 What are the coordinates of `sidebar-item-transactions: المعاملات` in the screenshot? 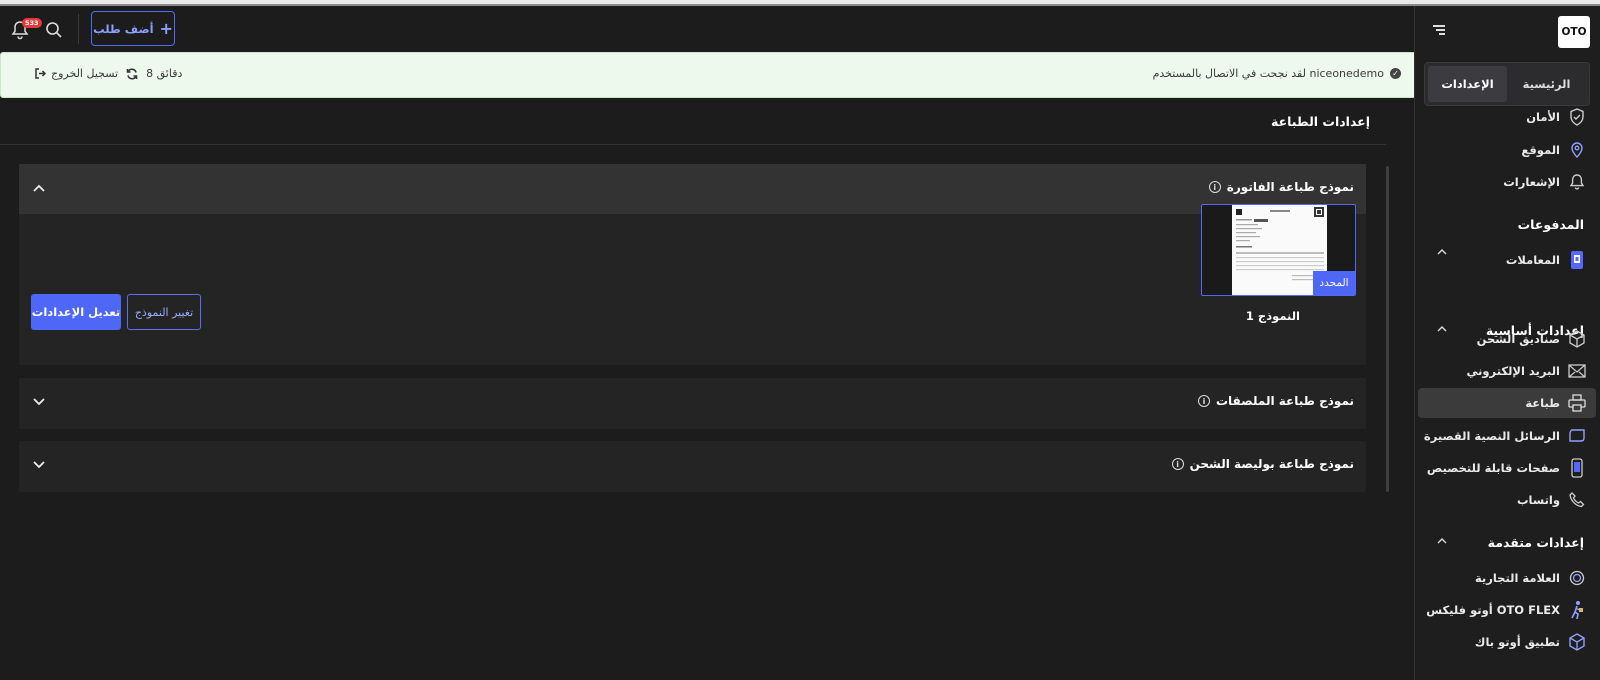 It's located at (1546, 260).